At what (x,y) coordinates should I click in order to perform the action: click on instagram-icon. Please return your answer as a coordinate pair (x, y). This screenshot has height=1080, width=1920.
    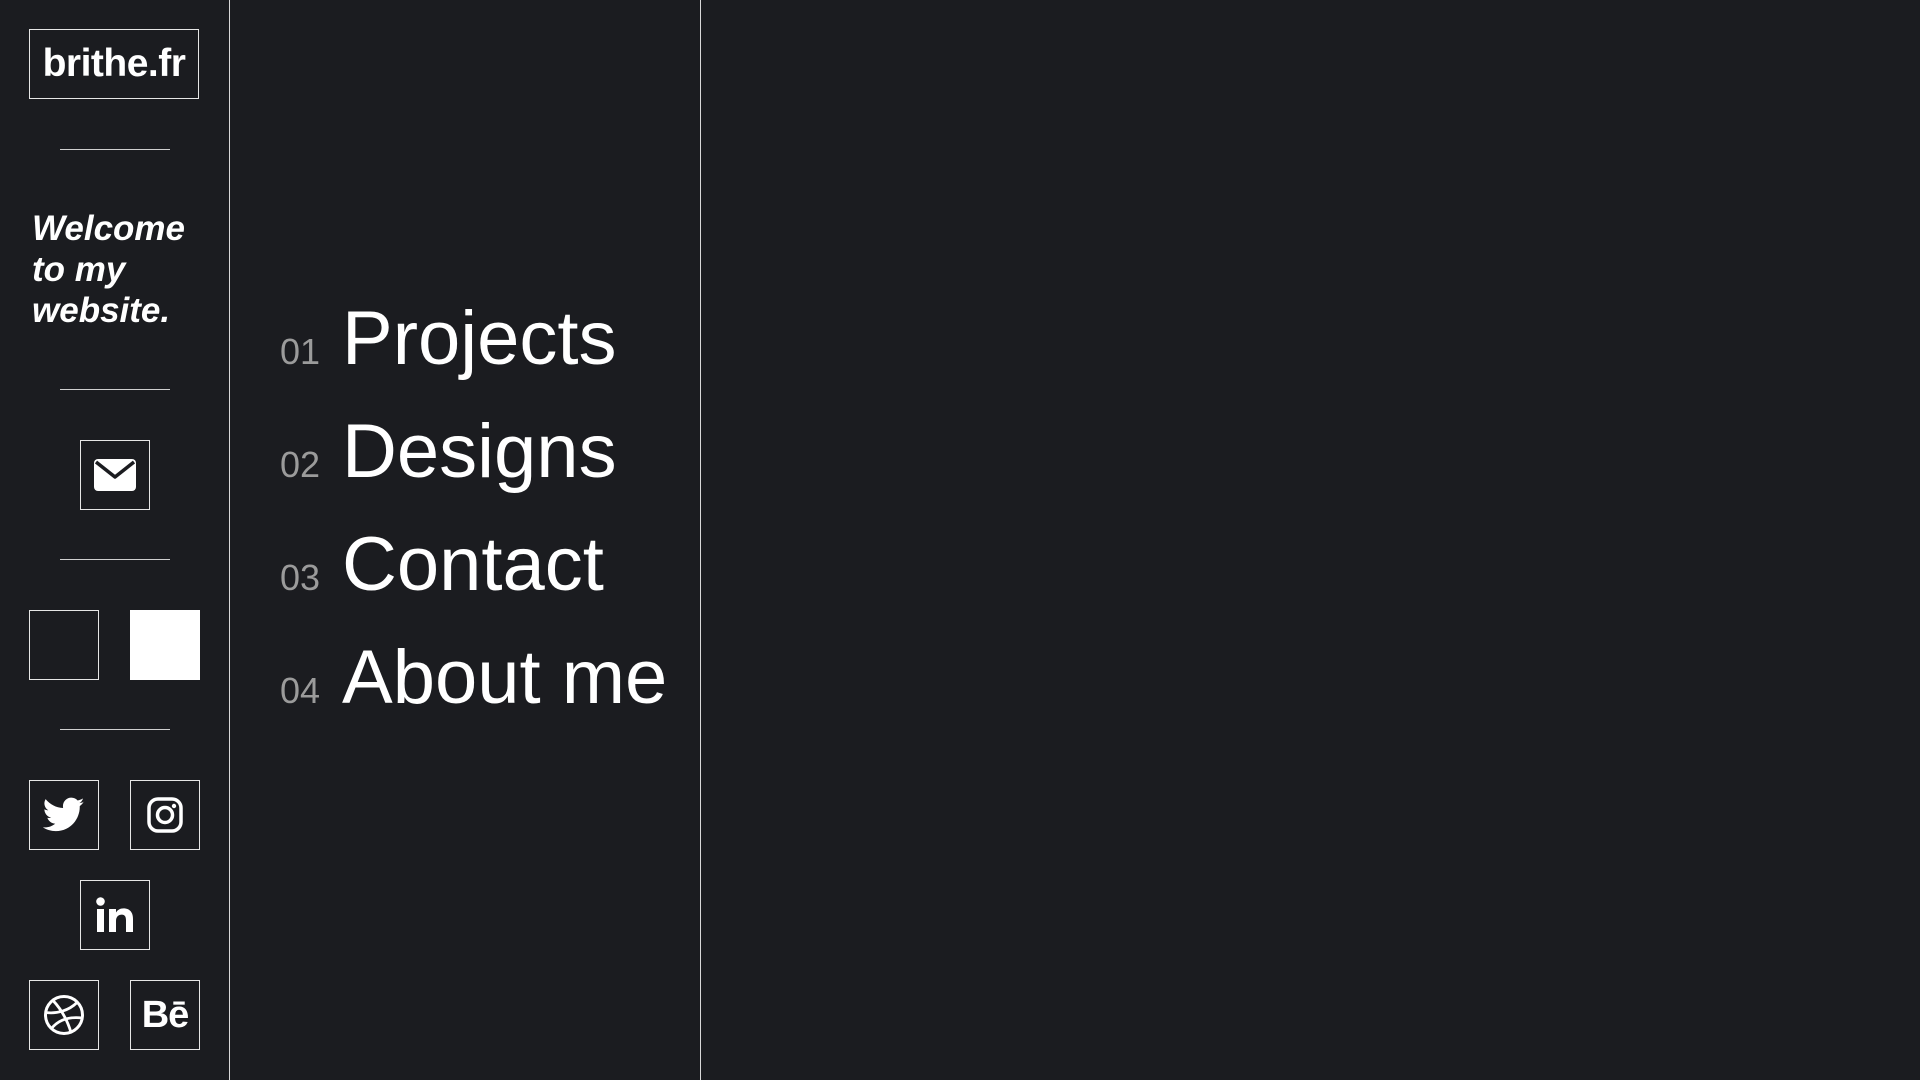
    Looking at the image, I should click on (165, 815).